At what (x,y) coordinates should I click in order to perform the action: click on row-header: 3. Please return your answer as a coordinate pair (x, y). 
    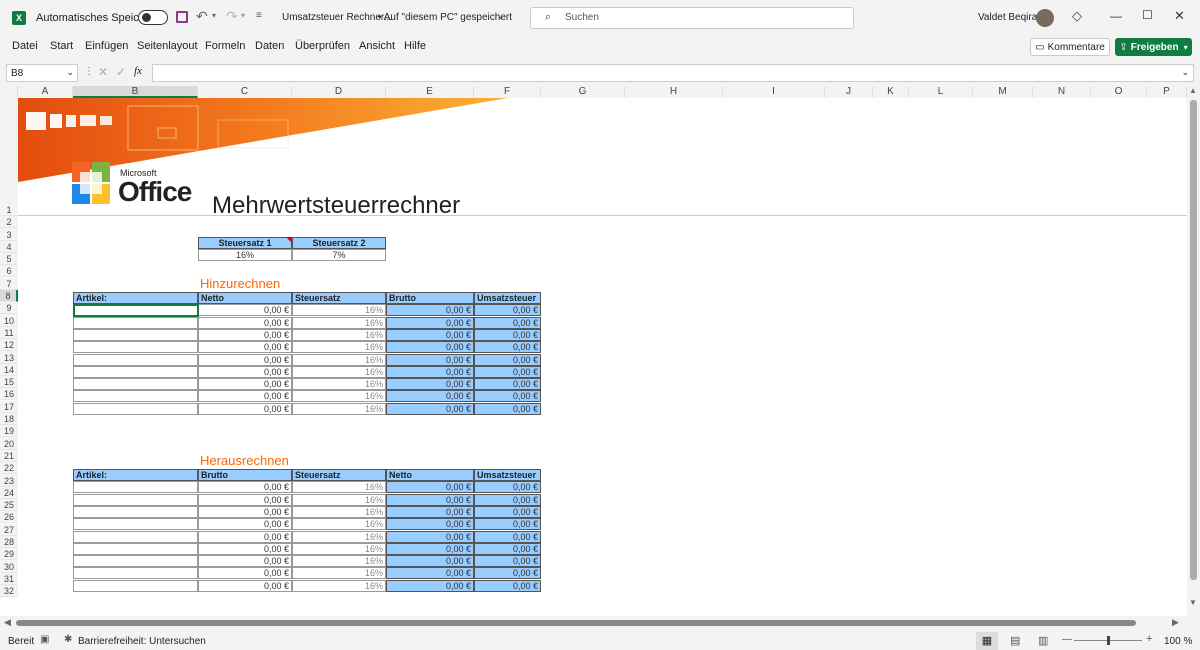
    Looking at the image, I should click on (9, 234).